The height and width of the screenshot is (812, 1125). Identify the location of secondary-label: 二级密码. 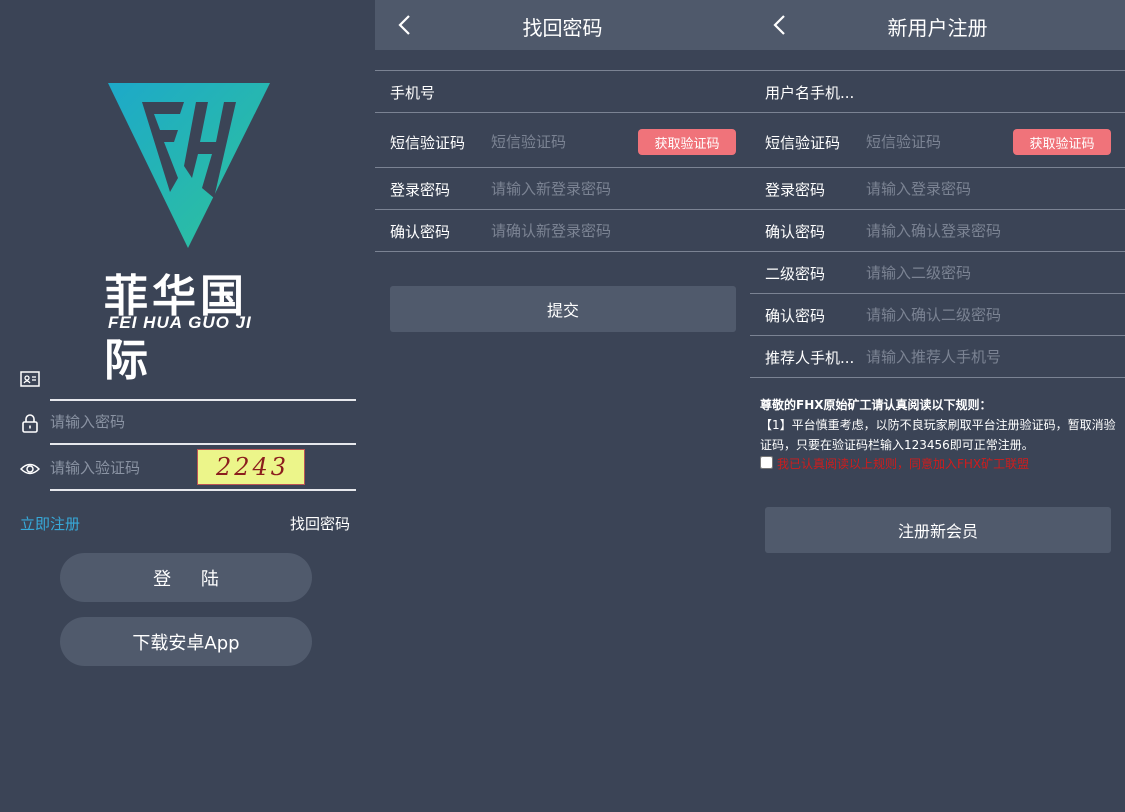
(795, 274).